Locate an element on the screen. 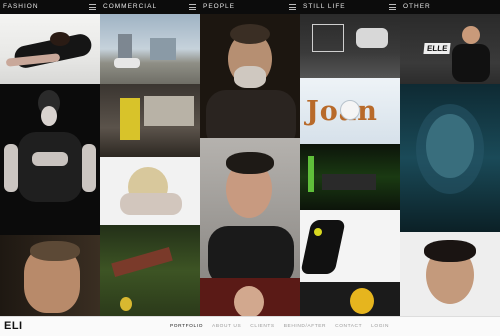  column-header-fashion: FASHION is located at coordinates (50, 7).